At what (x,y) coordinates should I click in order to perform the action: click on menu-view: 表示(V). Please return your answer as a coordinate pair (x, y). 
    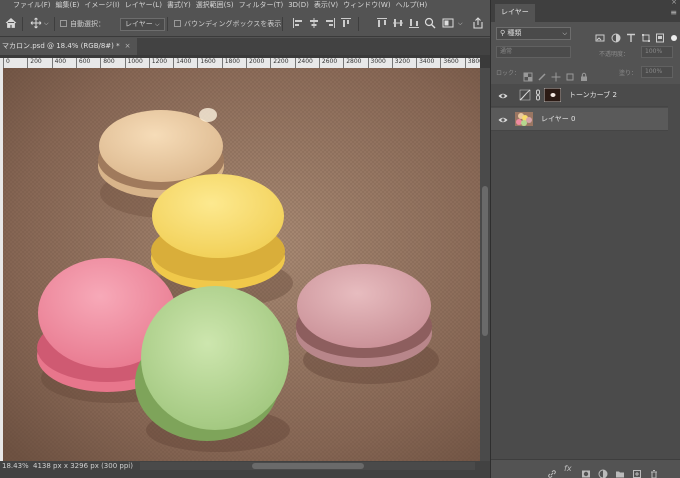
    Looking at the image, I should click on (326, 5).